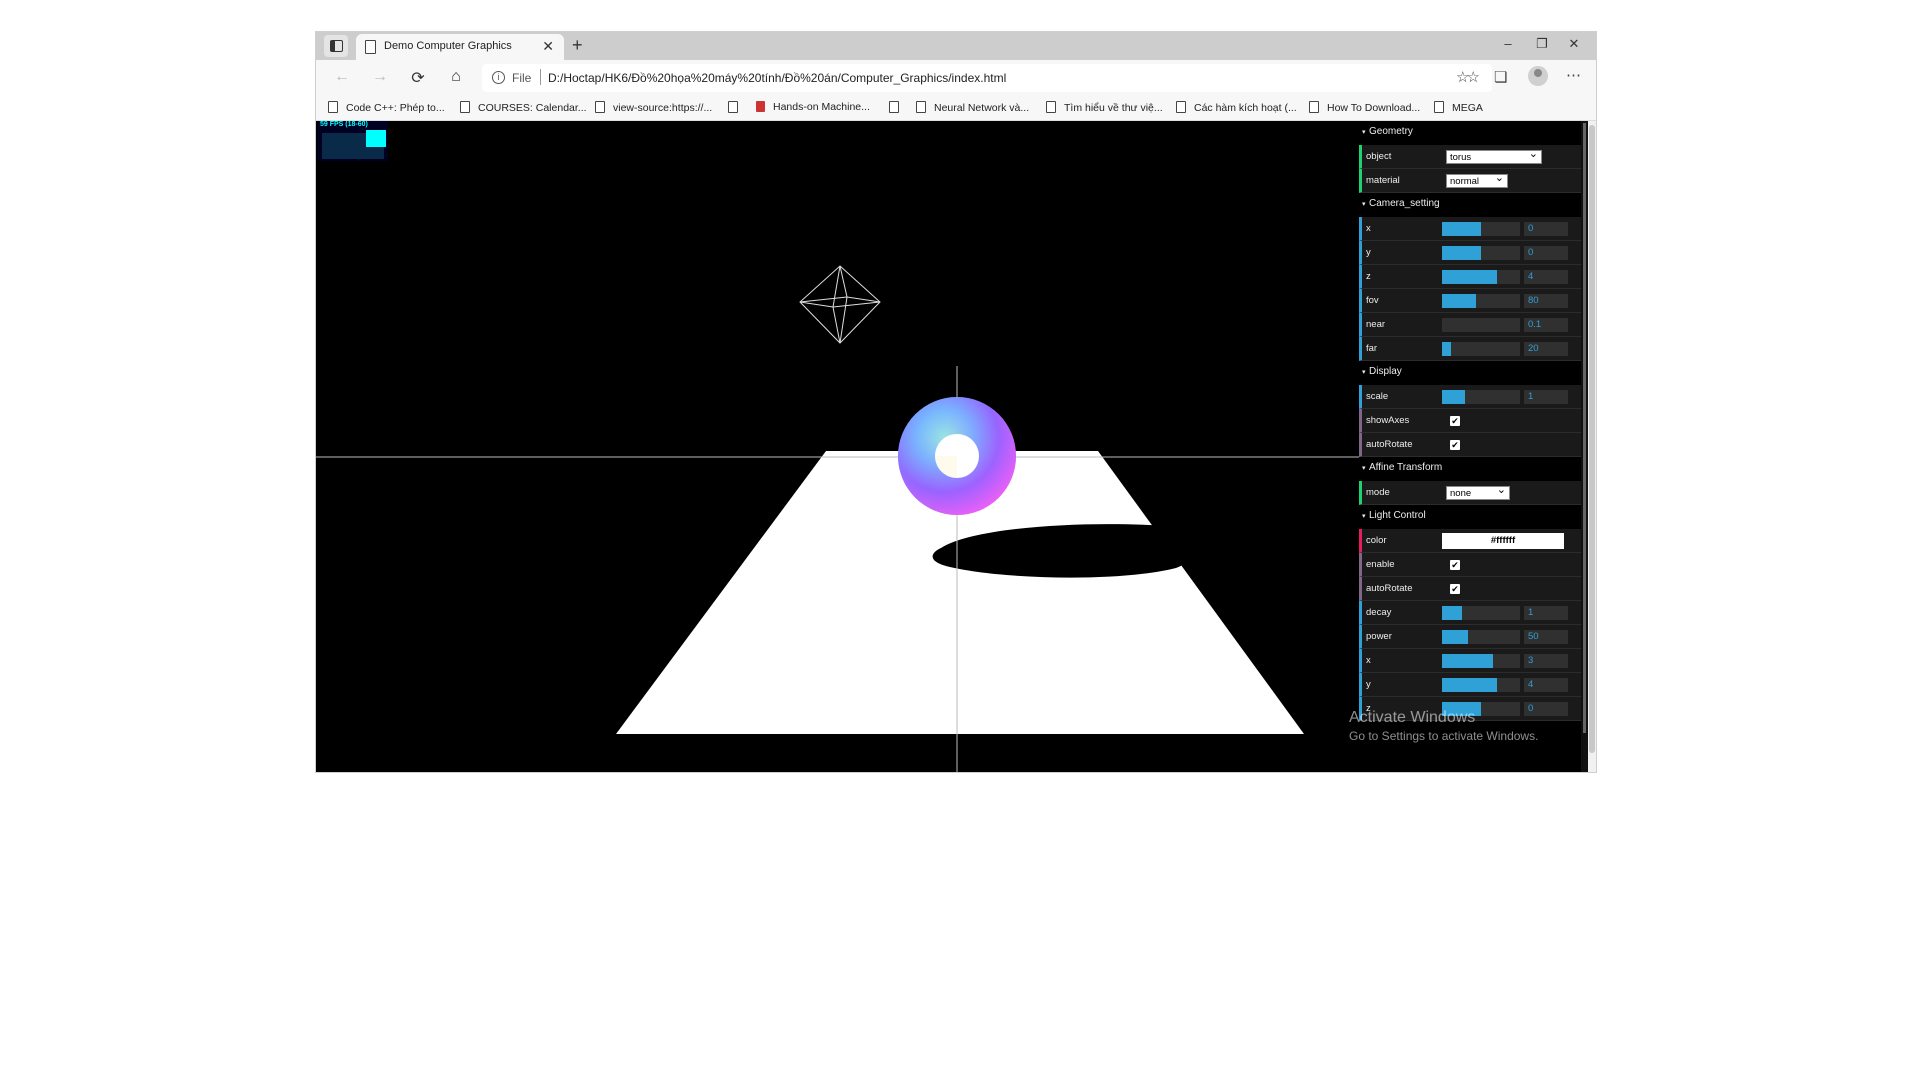 This screenshot has width=1920, height=1080. I want to click on material-select: normal, so click(1477, 179).